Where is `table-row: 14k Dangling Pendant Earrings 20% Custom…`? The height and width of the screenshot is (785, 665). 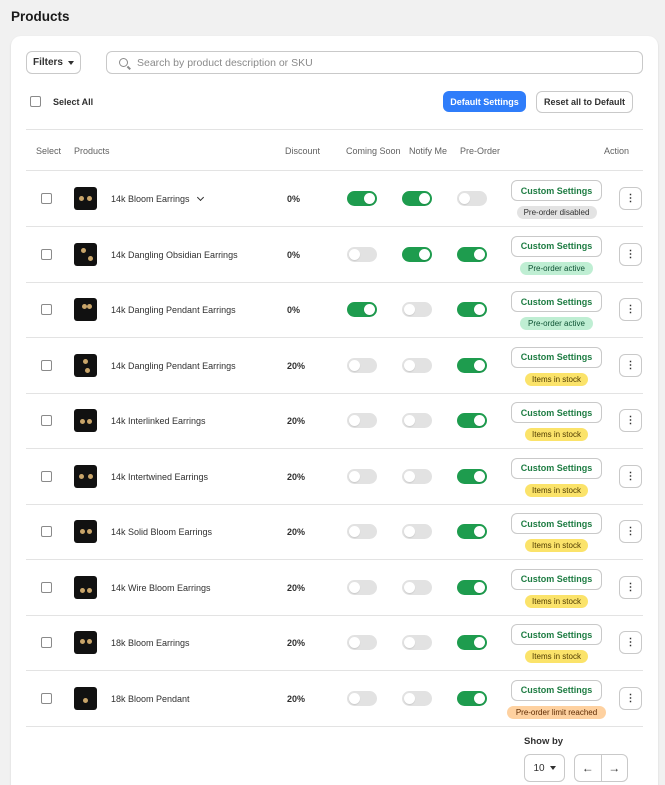 table-row: 14k Dangling Pendant Earrings 20% Custom… is located at coordinates (334, 366).